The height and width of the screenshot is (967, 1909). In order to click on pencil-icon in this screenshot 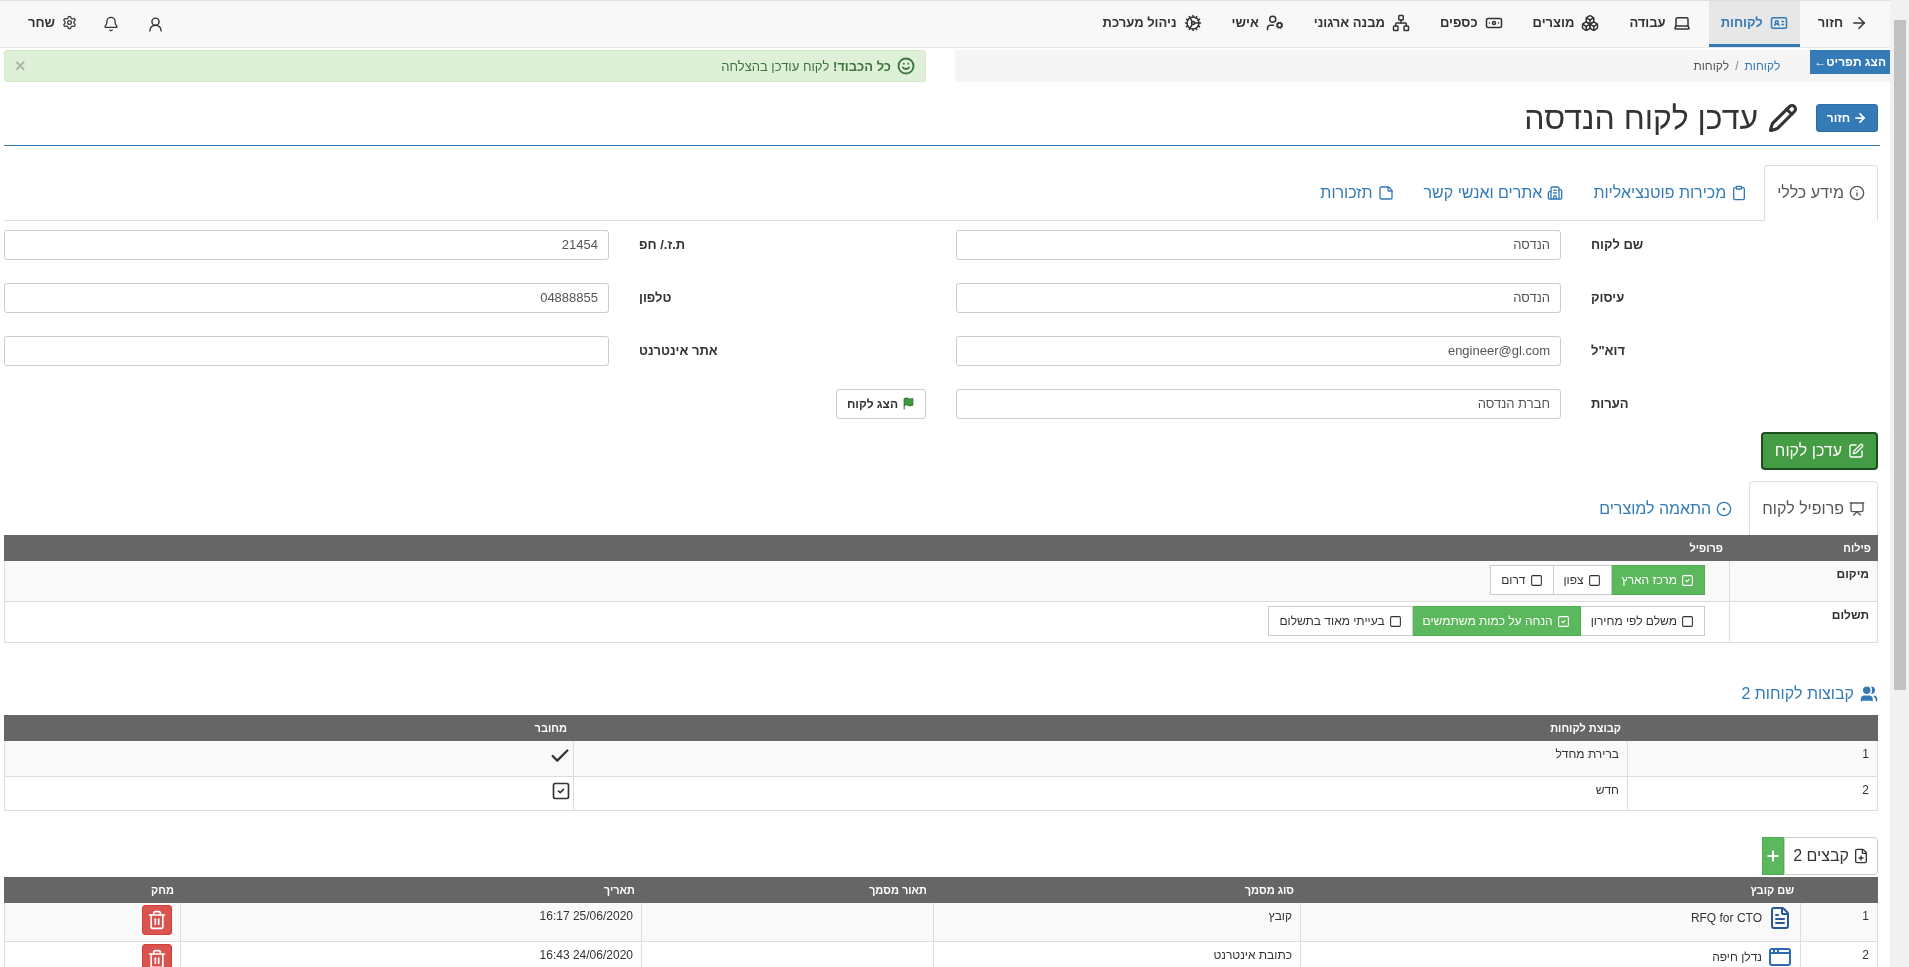, I will do `click(1783, 118)`.